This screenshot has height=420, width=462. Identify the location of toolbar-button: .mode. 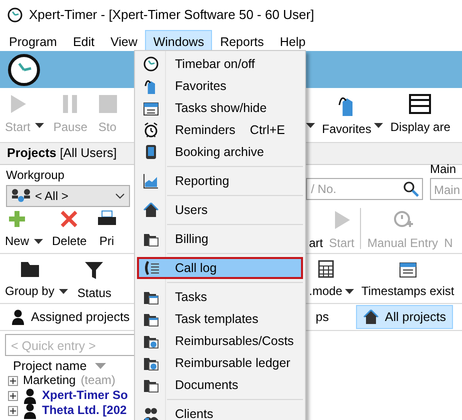
(326, 277).